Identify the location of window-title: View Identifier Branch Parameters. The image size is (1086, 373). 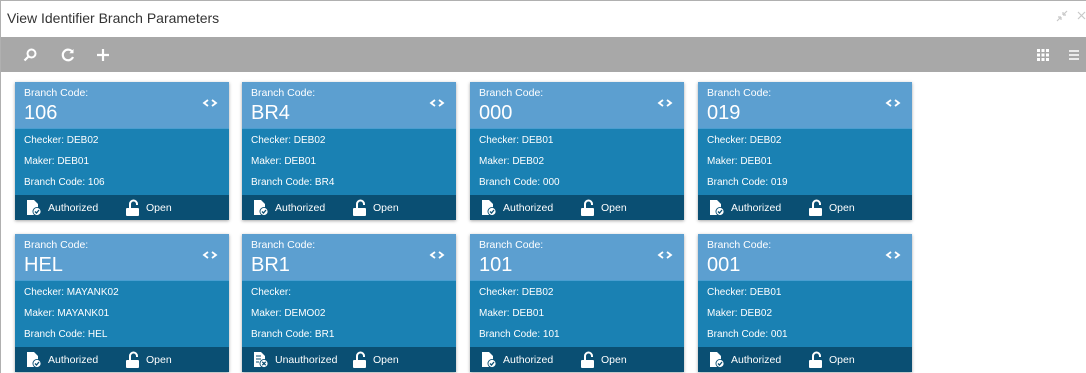
(113, 18).